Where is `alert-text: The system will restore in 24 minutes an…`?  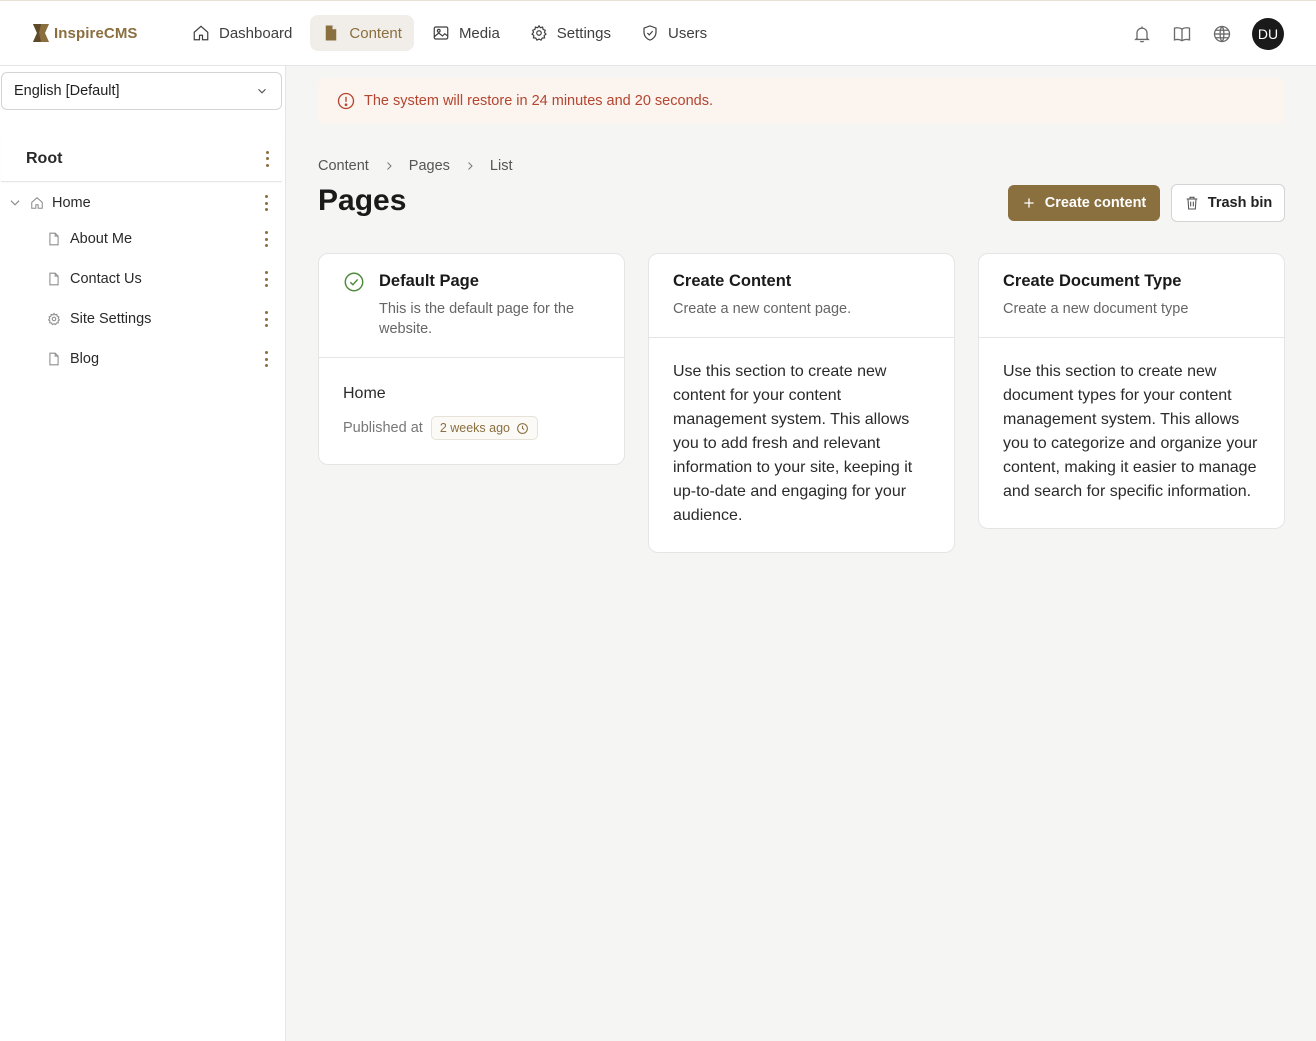
alert-text: The system will restore in 24 minutes an… is located at coordinates (538, 101).